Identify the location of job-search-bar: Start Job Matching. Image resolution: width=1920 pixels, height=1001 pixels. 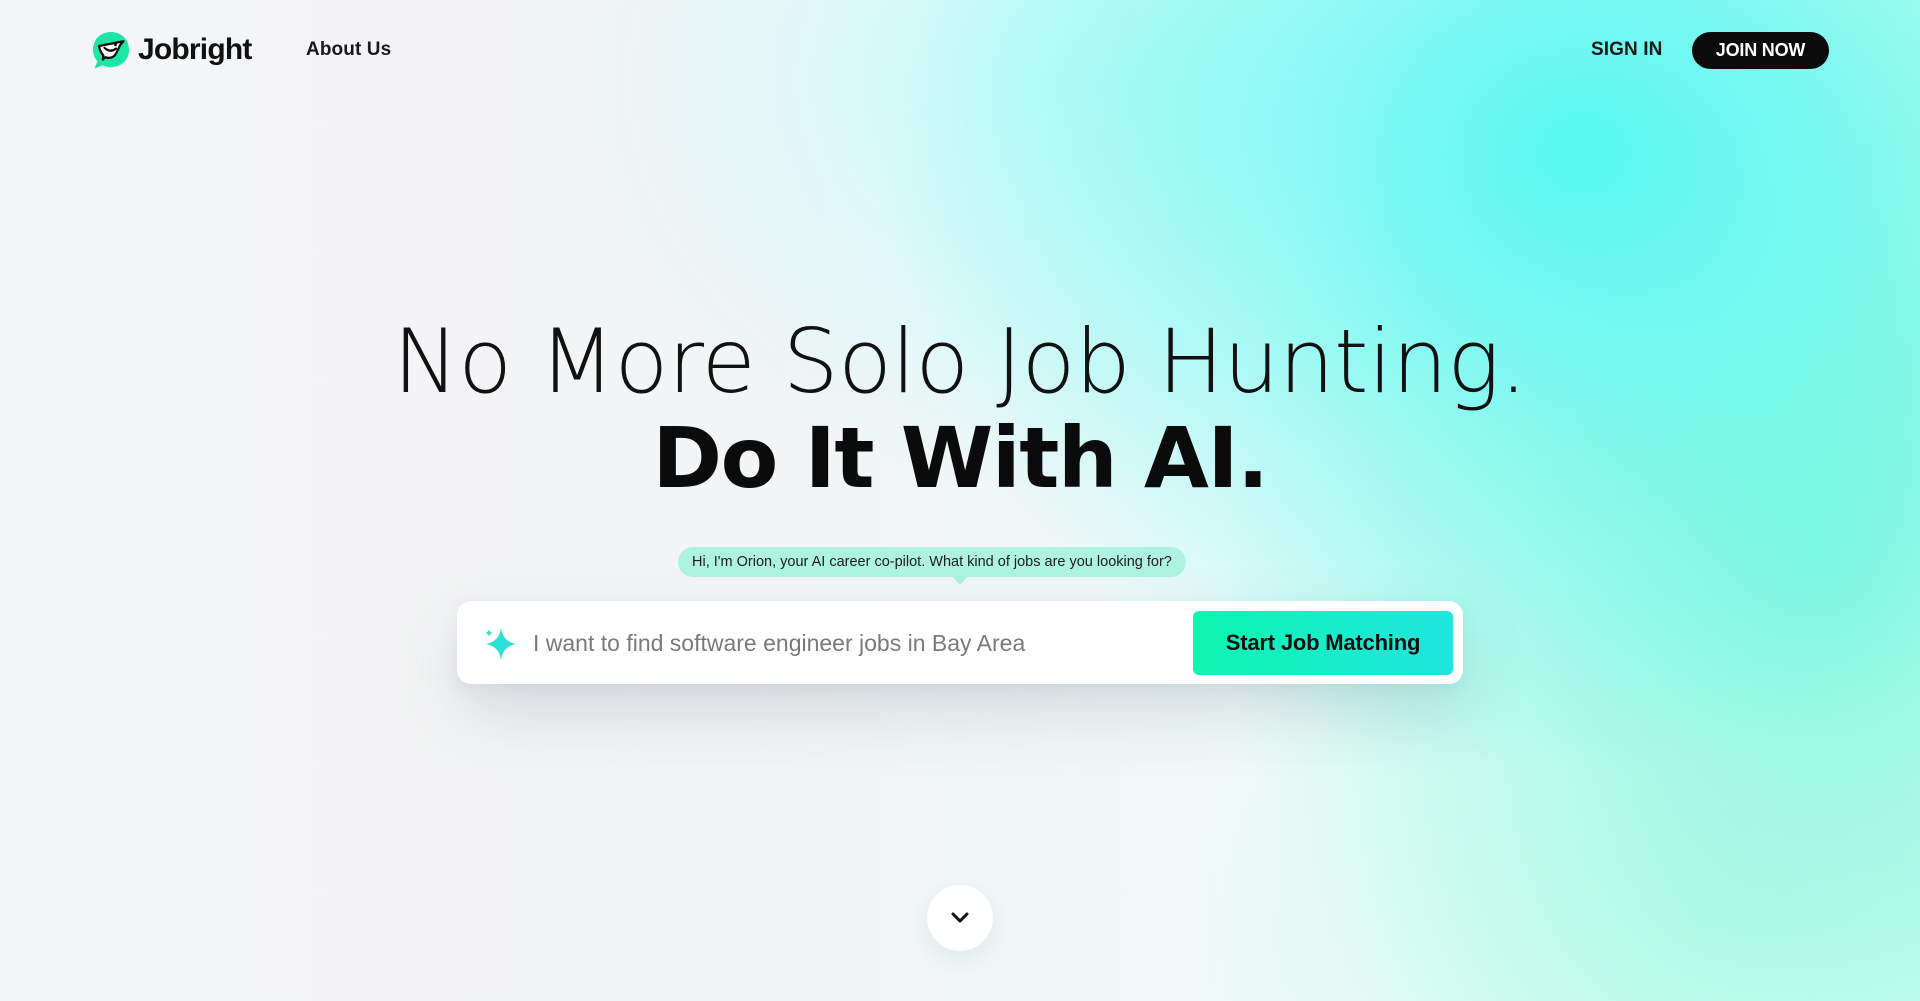
(960, 642).